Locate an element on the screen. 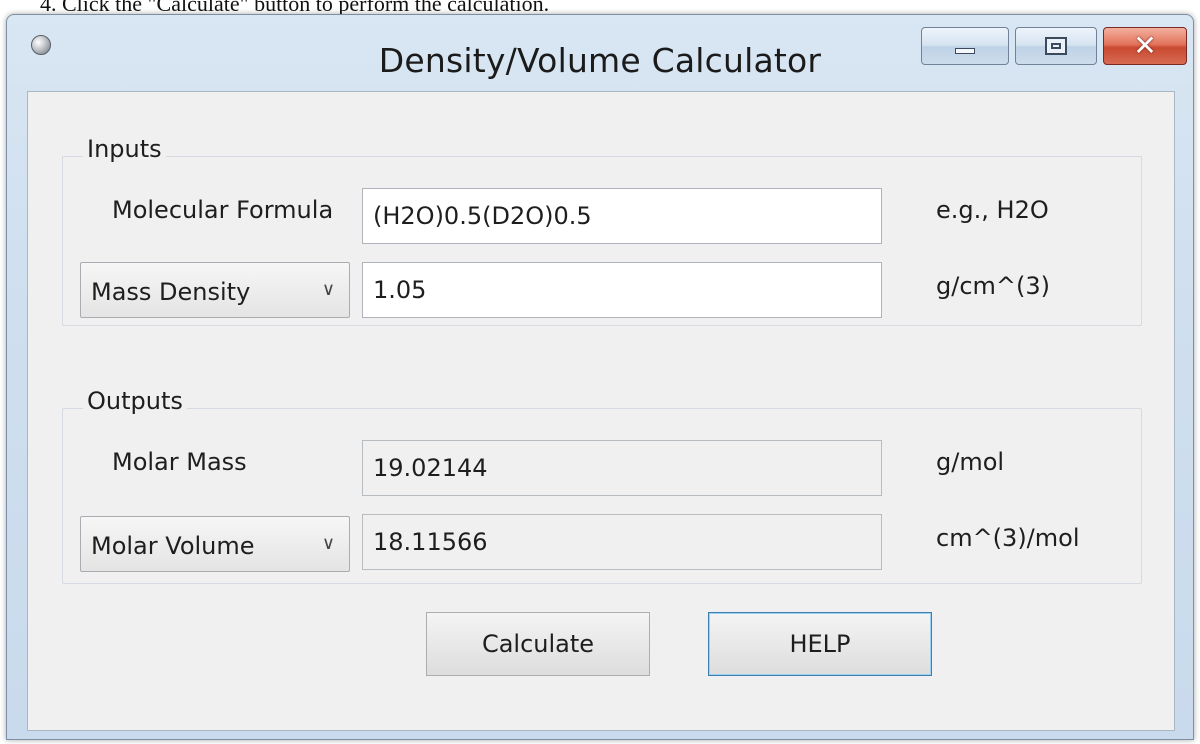  volume-type-select: Molar Volume ∨ is located at coordinates (215, 544).